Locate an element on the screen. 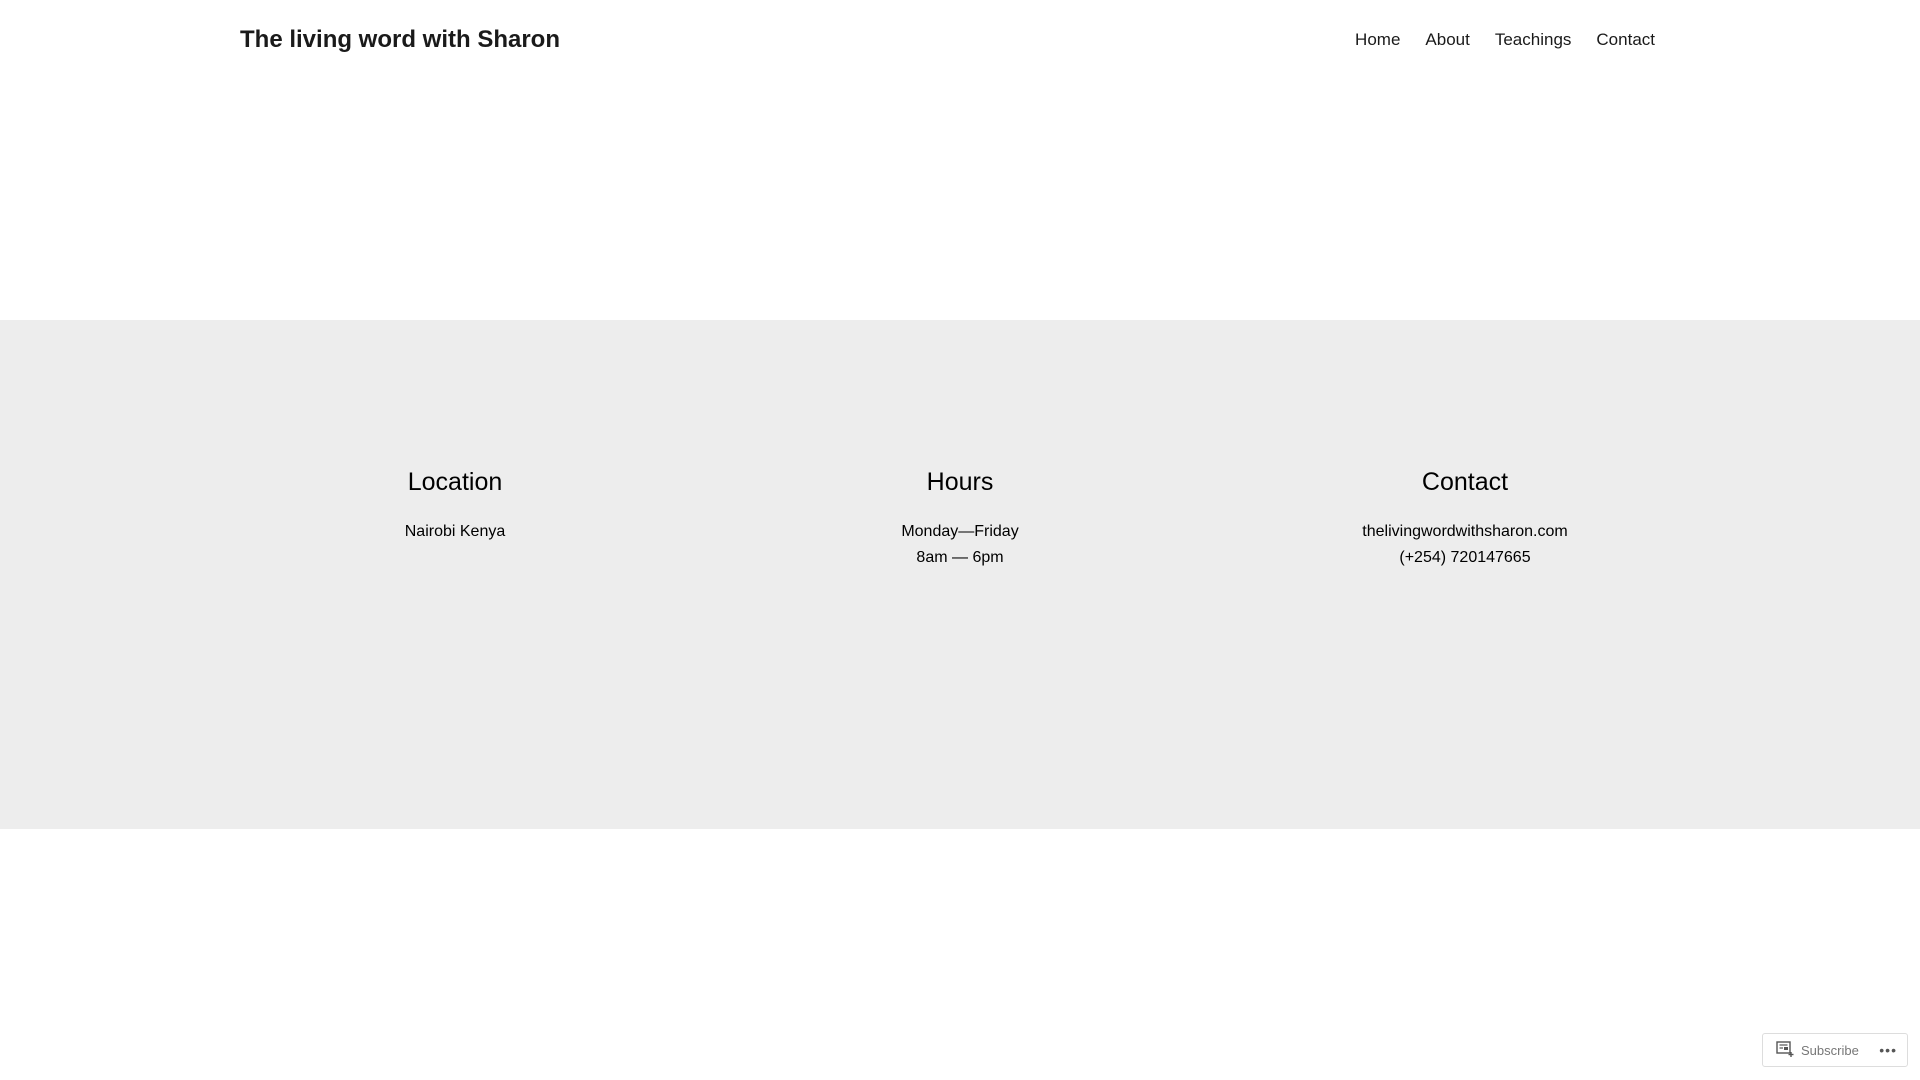 The image size is (1920, 1080). subscribe-bar: Subscribe ••• is located at coordinates (1835, 1050).